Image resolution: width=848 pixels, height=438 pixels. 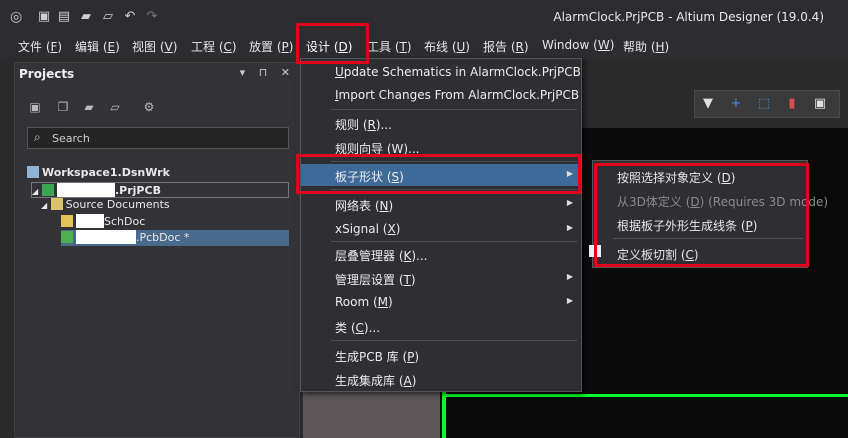 I want to click on pcb-document-icon, so click(x=67, y=237).